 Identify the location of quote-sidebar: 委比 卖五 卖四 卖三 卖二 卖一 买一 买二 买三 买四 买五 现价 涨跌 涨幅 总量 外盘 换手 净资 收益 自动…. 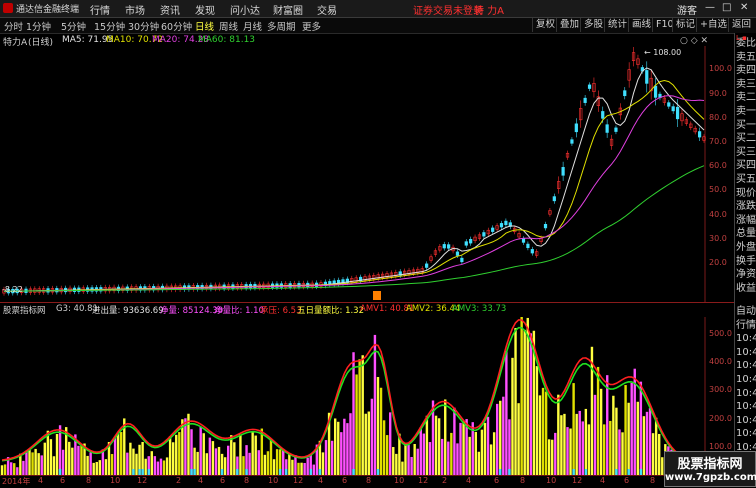
(745, 254).